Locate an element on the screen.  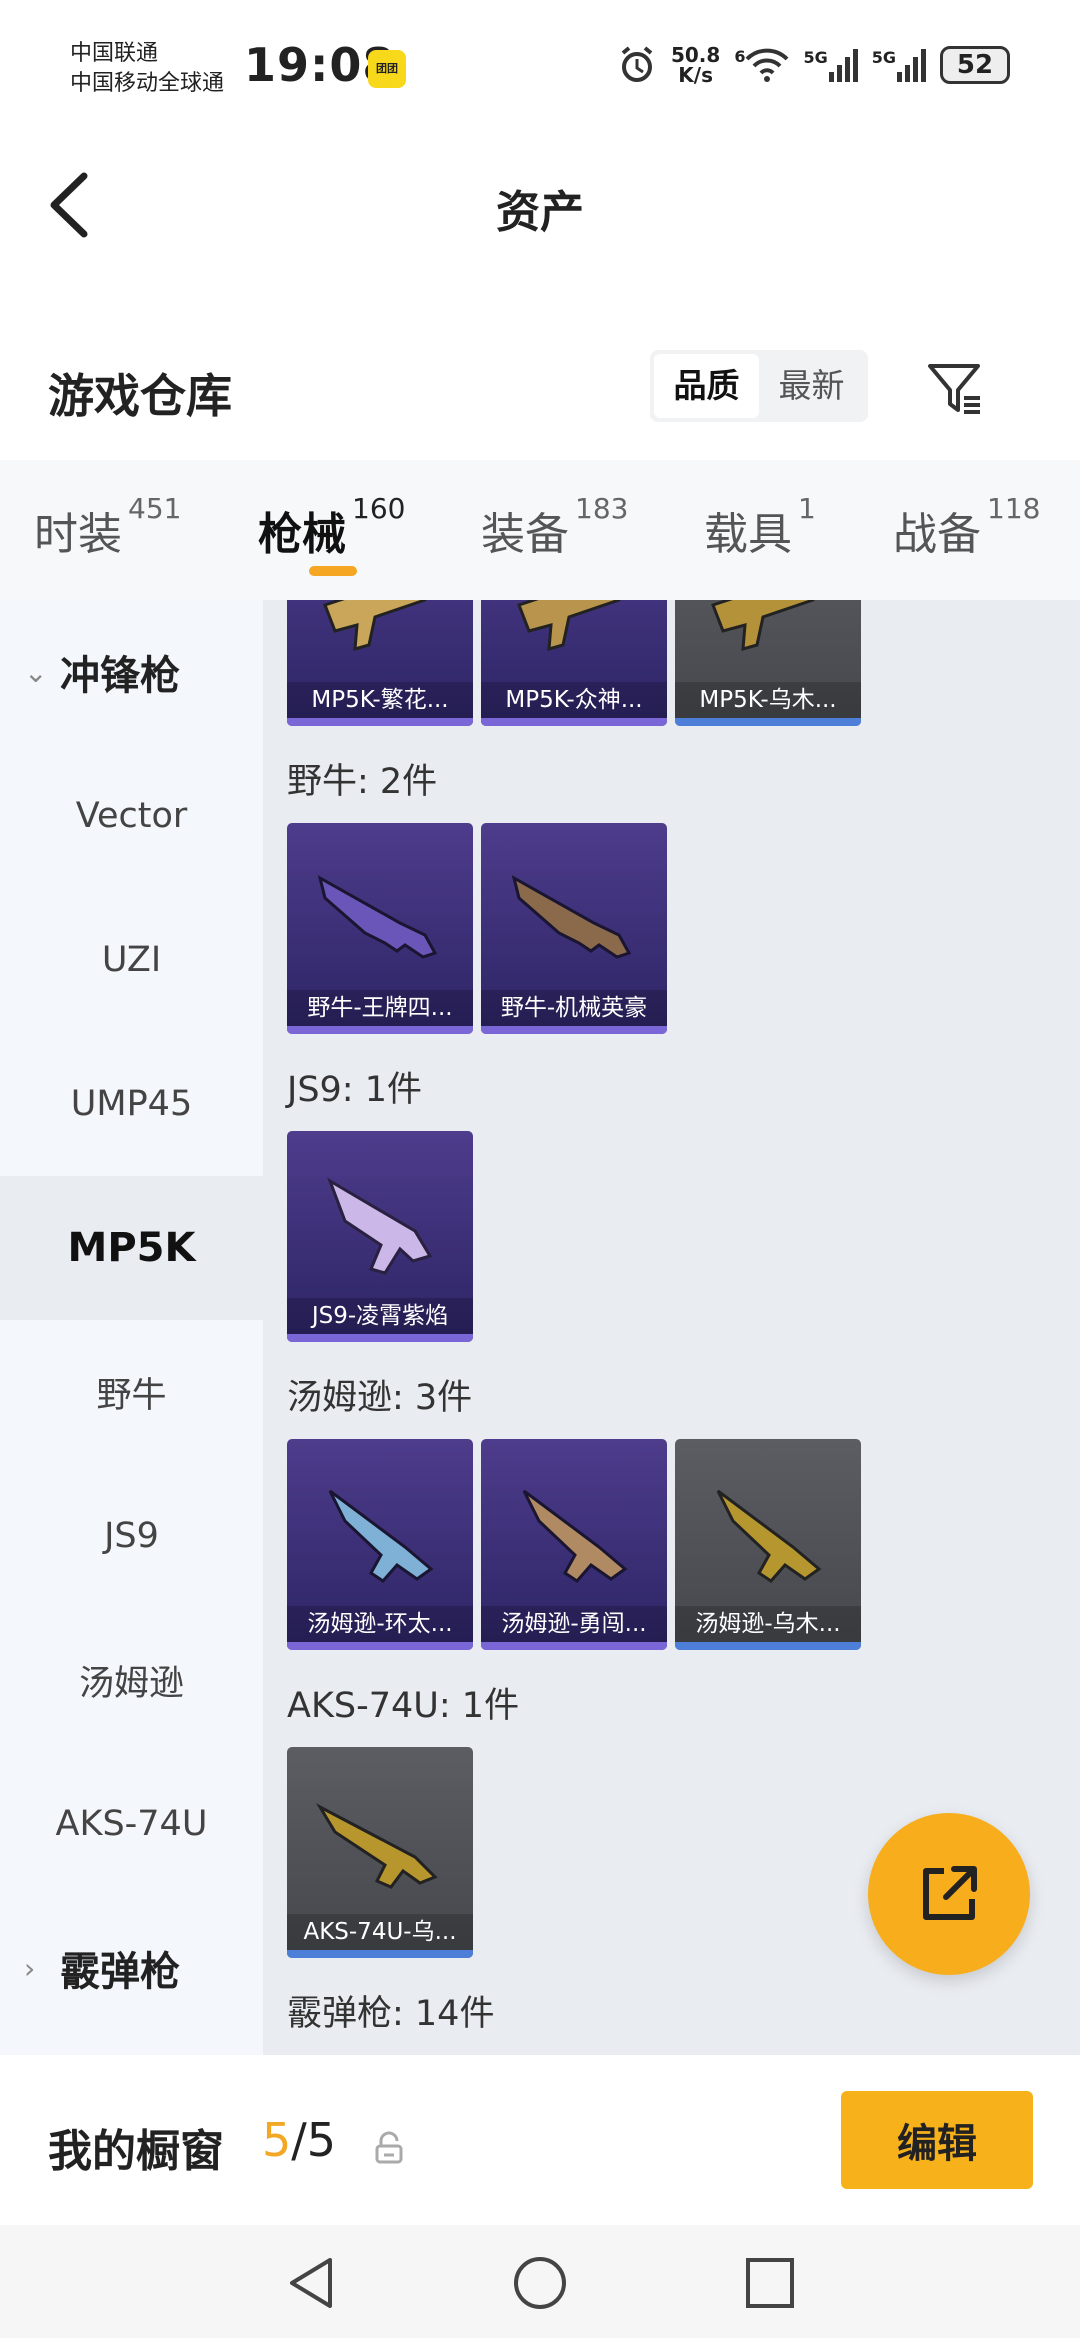
side-group-shotgun: › 霰弹枪 is located at coordinates (131, 1968).